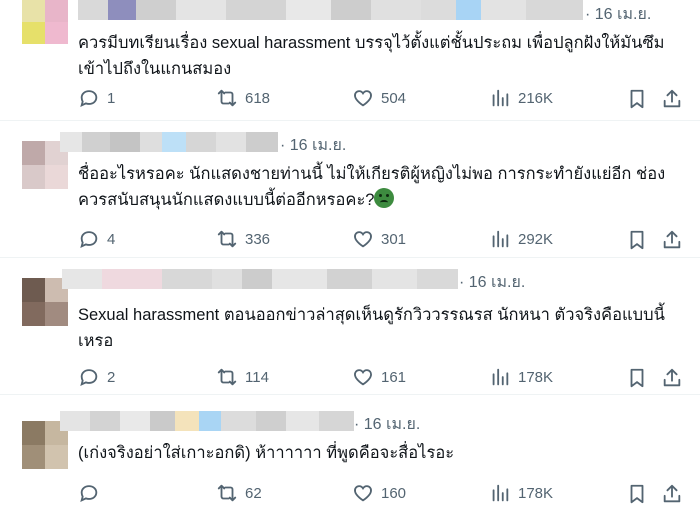  What do you see at coordinates (394, 98) in the screenshot?
I see `like-count: 504` at bounding box center [394, 98].